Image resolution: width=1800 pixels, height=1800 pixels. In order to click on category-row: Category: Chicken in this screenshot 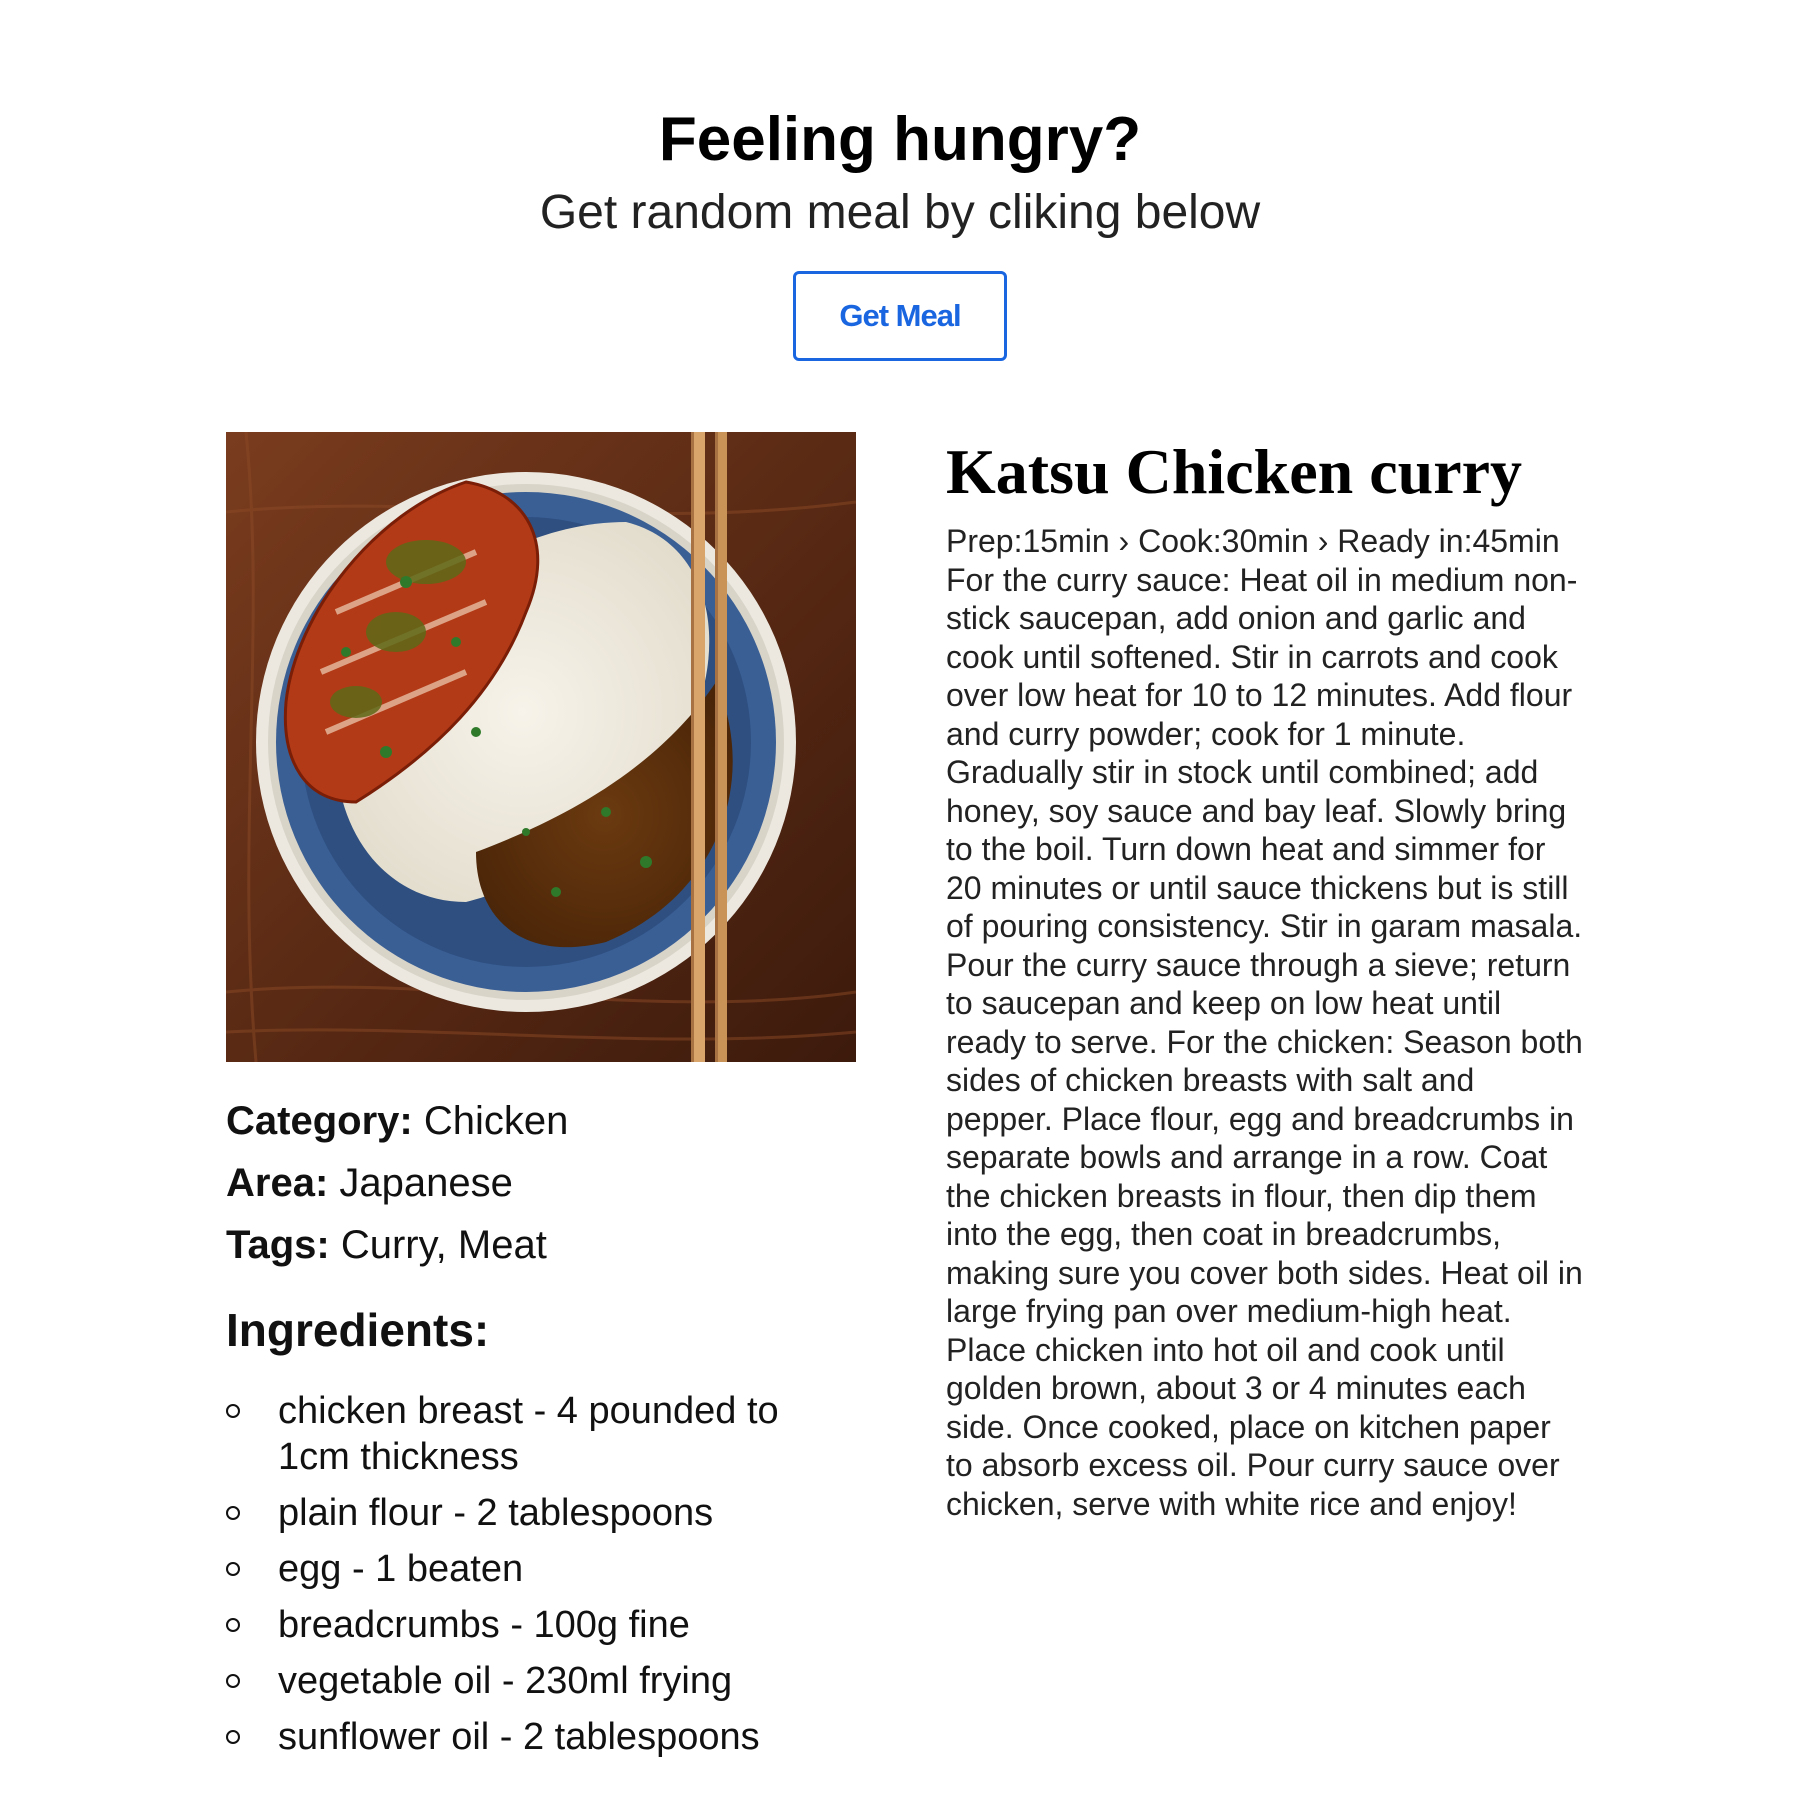, I will do `click(541, 1121)`.